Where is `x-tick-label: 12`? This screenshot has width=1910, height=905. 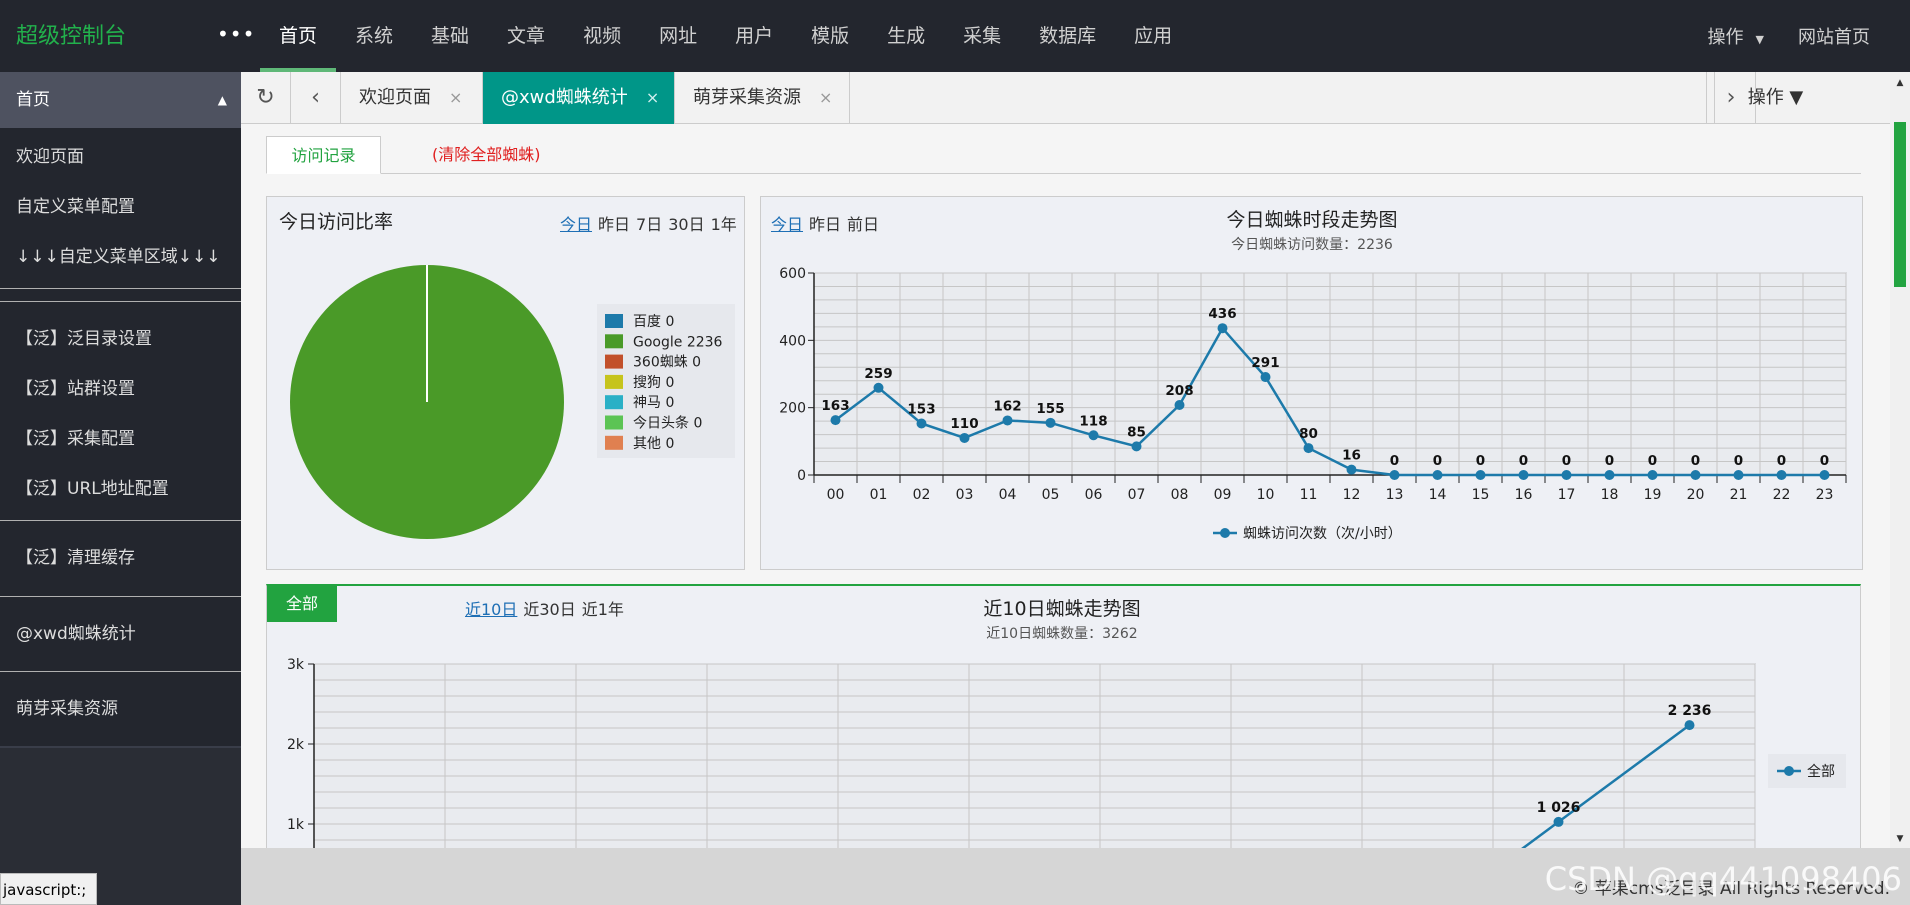
x-tick-label: 12 is located at coordinates (1352, 495).